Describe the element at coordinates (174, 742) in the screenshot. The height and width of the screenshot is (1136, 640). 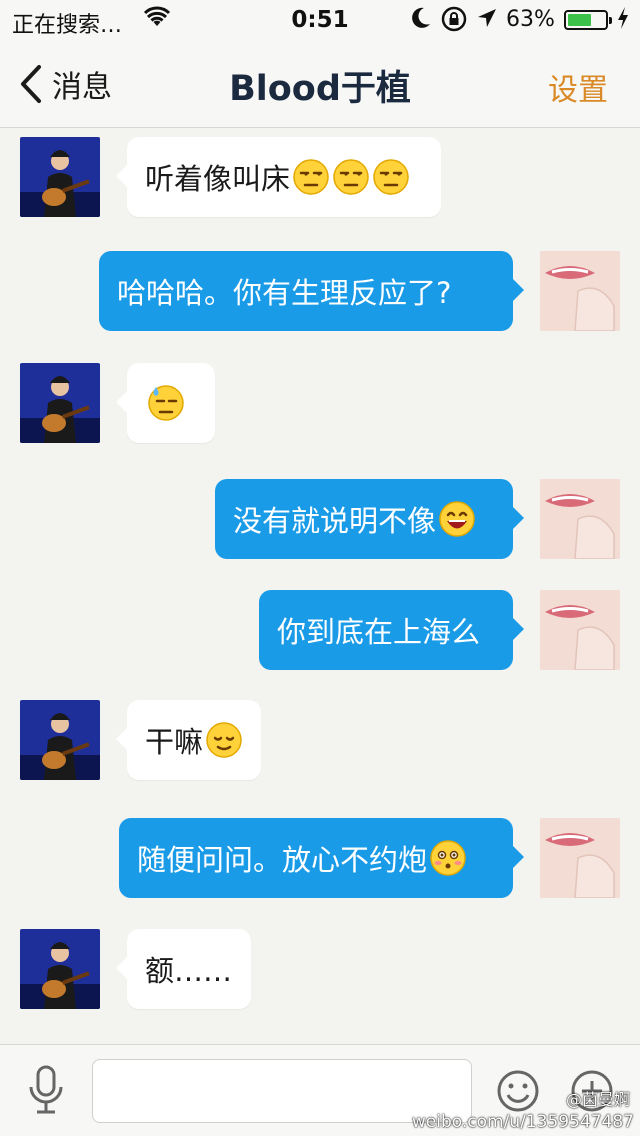
I see `message-text: 干嘛` at that location.